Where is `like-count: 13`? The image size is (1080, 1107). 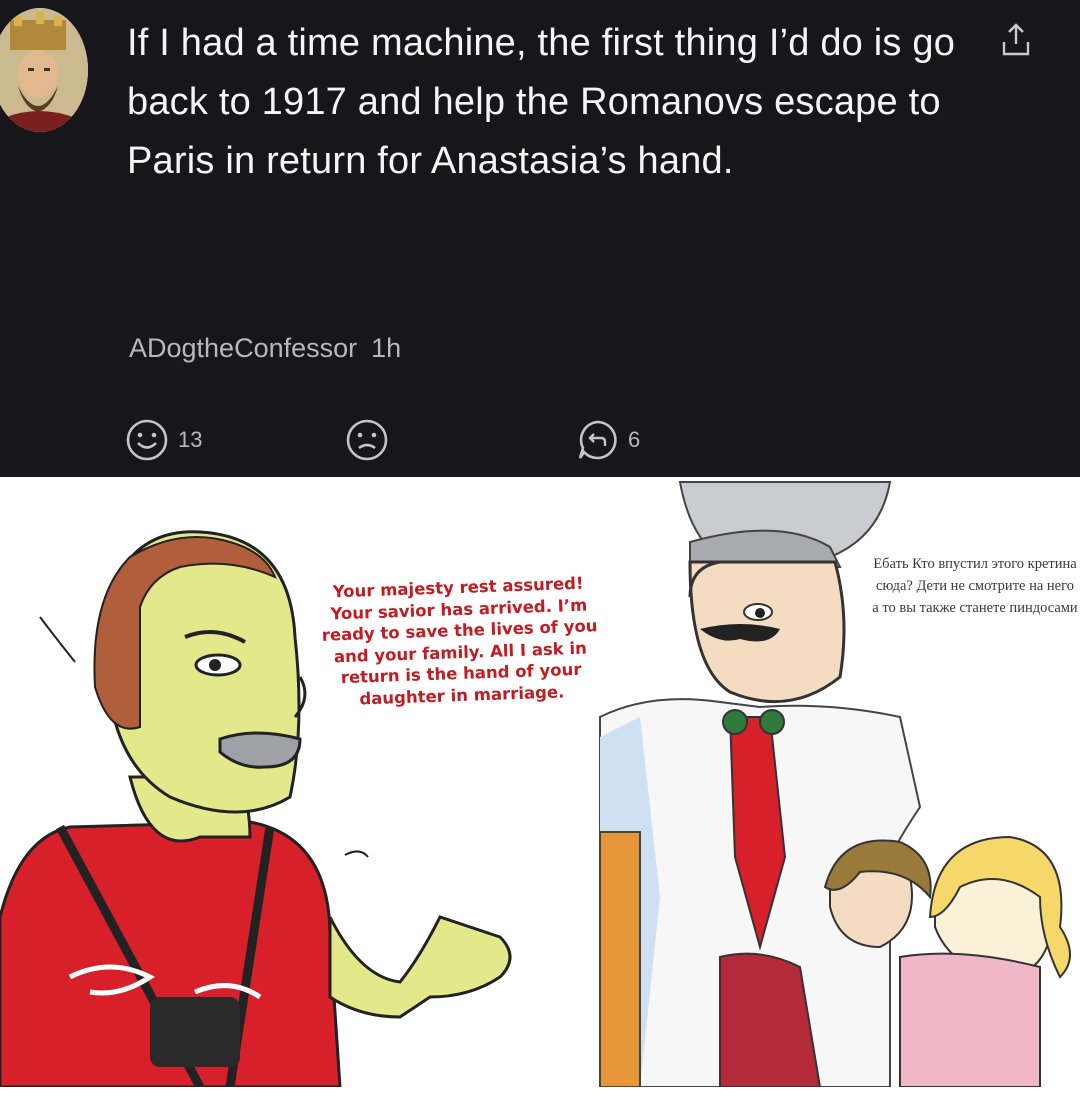
like-count: 13 is located at coordinates (190, 439).